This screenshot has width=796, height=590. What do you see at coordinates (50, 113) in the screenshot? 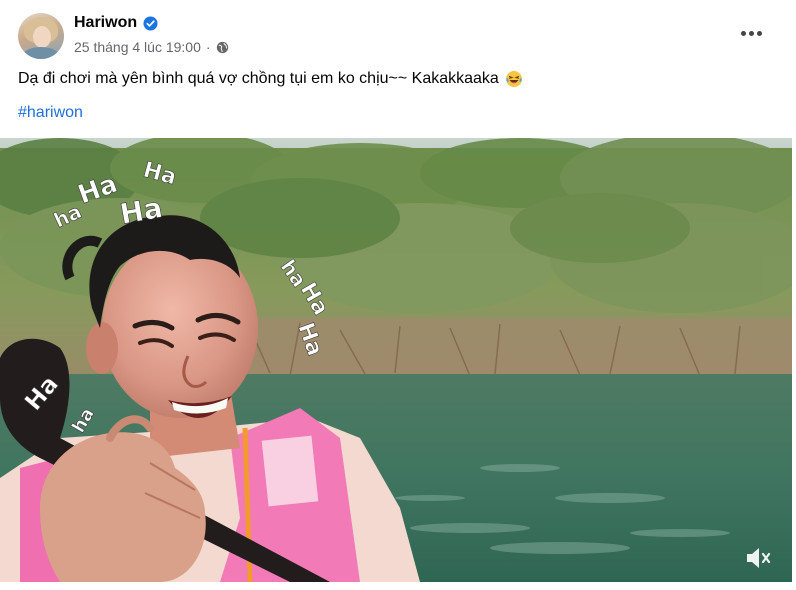
I see `hashtag-link: #hariwon` at bounding box center [50, 113].